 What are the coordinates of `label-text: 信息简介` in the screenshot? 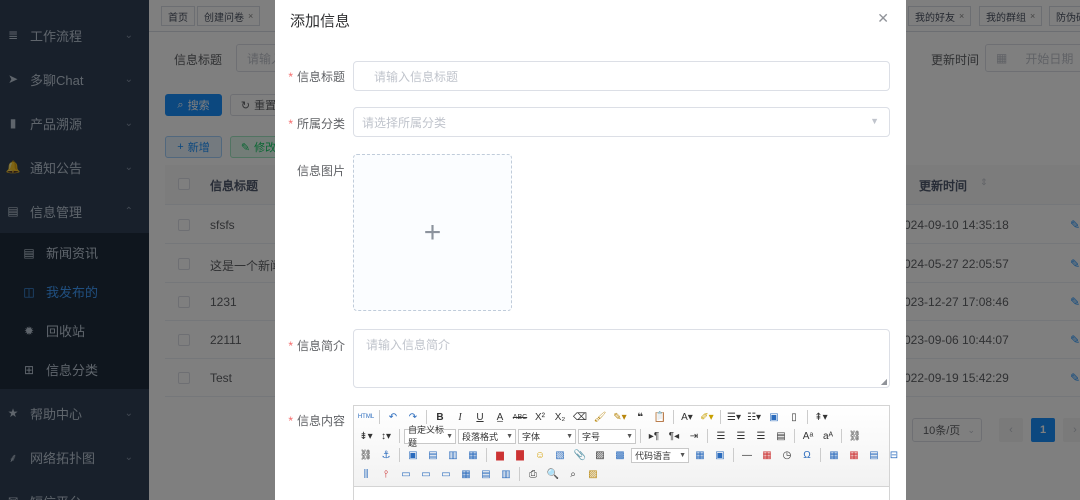 It's located at (320, 346).